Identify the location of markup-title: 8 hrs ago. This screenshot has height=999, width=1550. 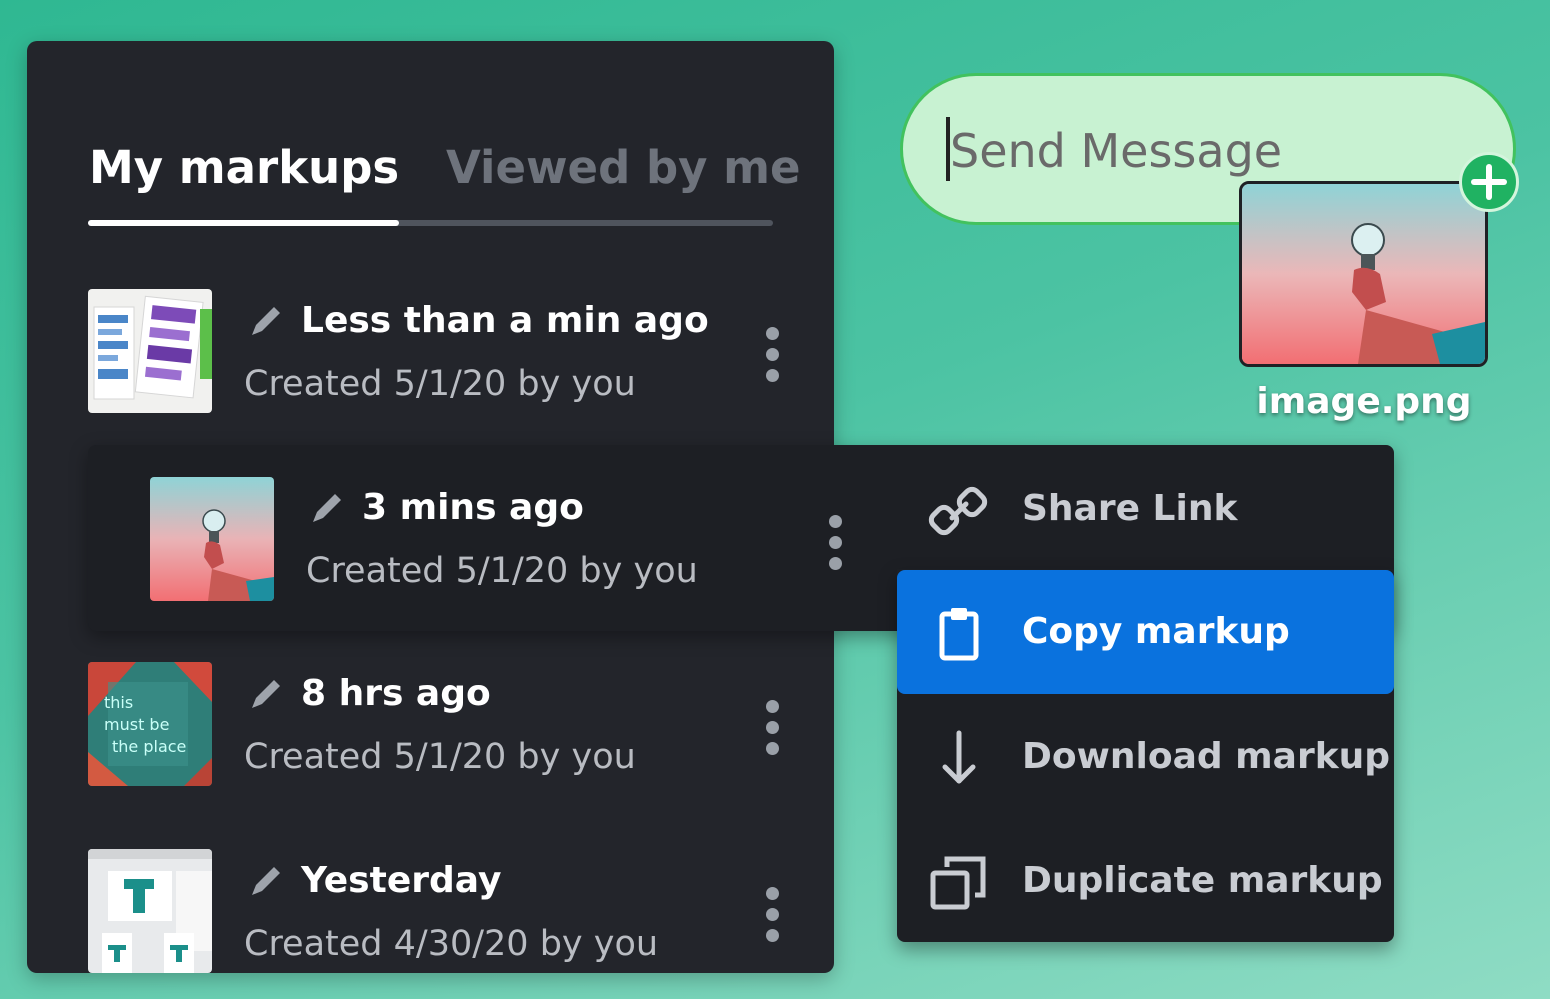
(396, 693).